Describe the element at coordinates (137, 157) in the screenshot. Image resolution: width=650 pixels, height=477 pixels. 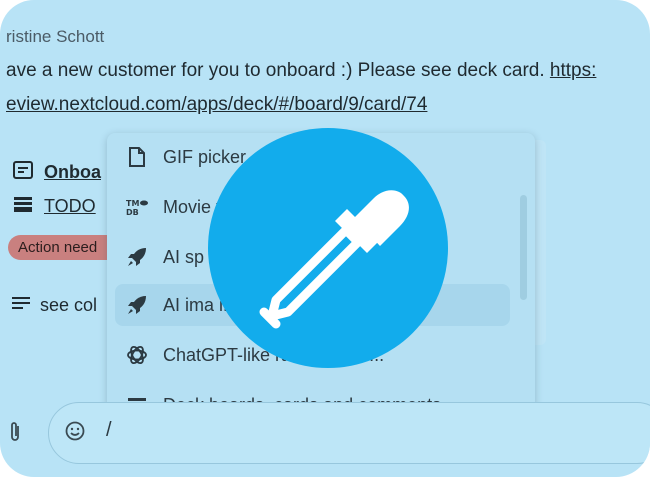
I see `file-icon` at that location.